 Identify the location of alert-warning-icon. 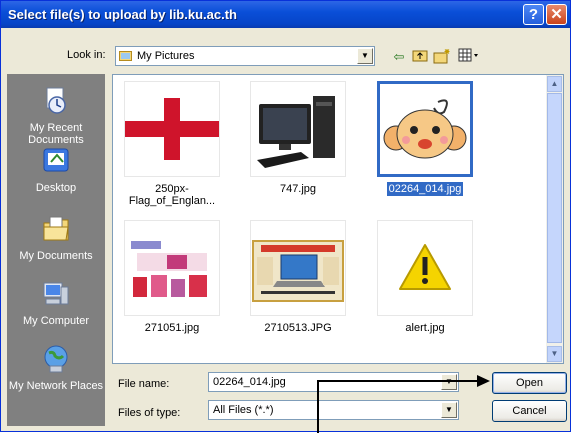
(425, 267).